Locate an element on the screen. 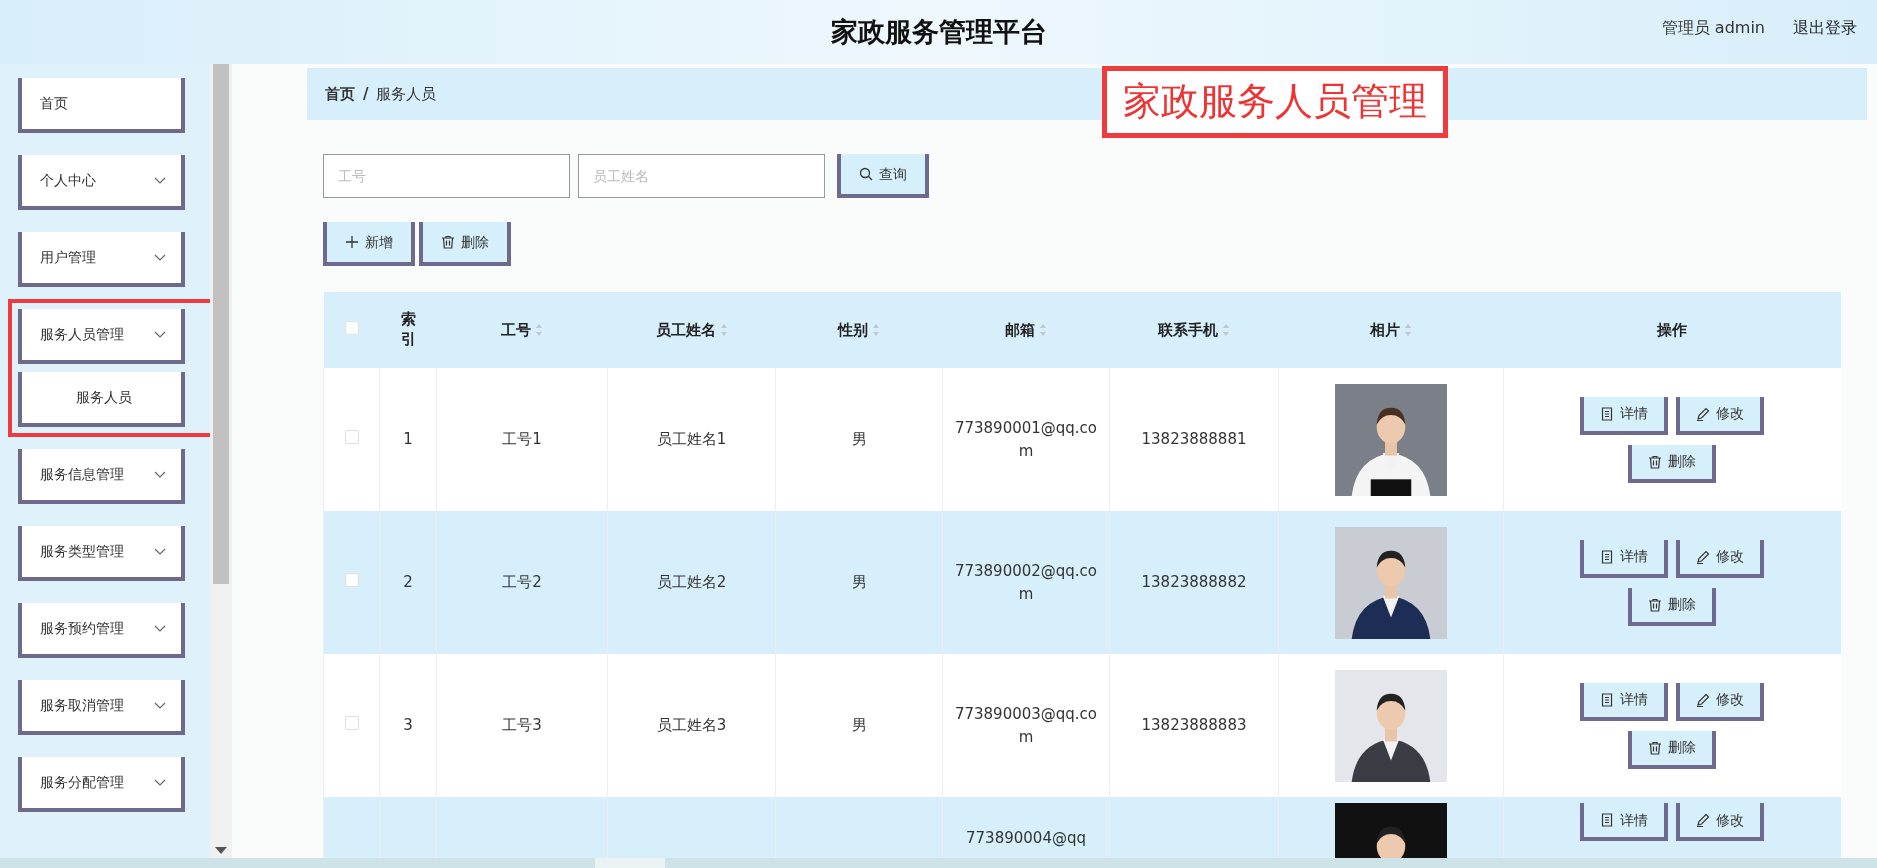 The width and height of the screenshot is (1877, 868). table-cell: 13823888882 is located at coordinates (1194, 582).